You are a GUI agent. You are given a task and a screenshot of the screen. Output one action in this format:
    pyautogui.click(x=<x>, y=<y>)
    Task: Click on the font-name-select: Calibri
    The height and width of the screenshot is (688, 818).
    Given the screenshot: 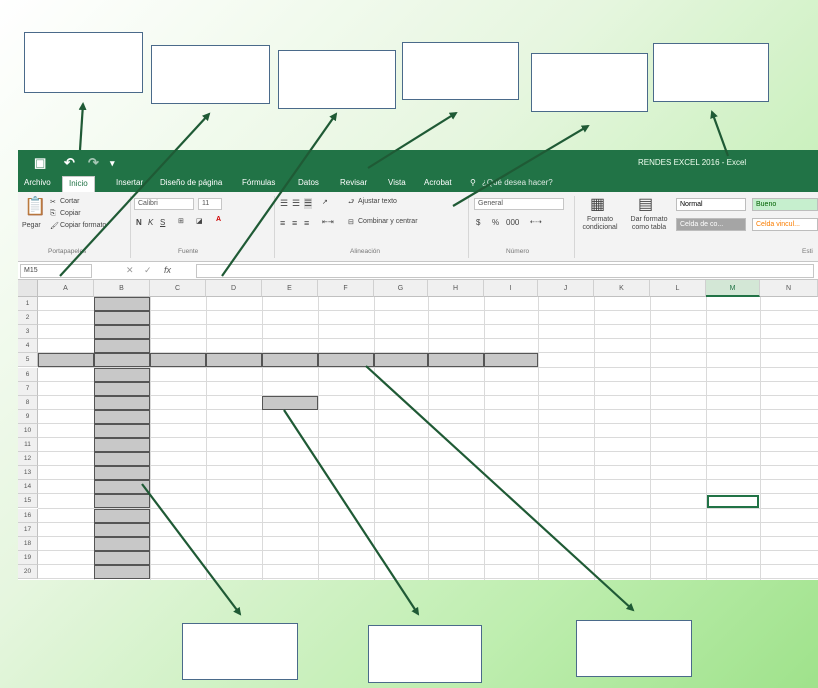 What is the action you would take?
    pyautogui.click(x=164, y=204)
    